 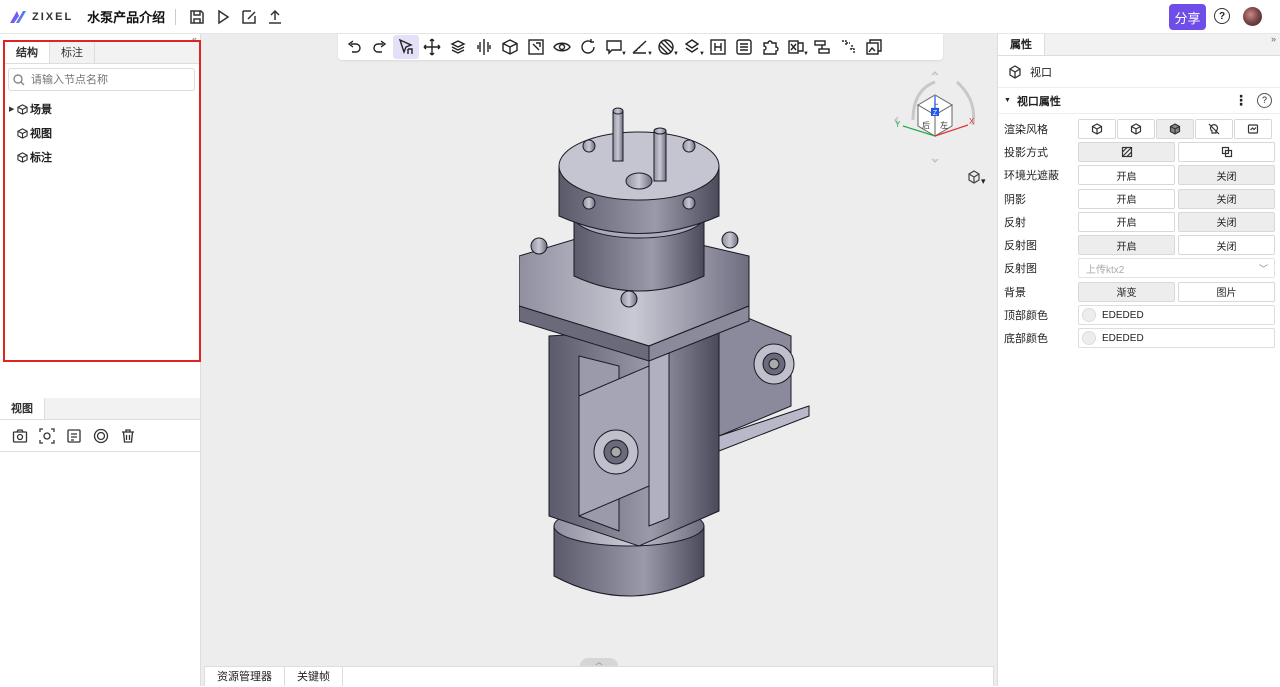 I want to click on tab-asset-manager: 资源管理器, so click(x=245, y=676).